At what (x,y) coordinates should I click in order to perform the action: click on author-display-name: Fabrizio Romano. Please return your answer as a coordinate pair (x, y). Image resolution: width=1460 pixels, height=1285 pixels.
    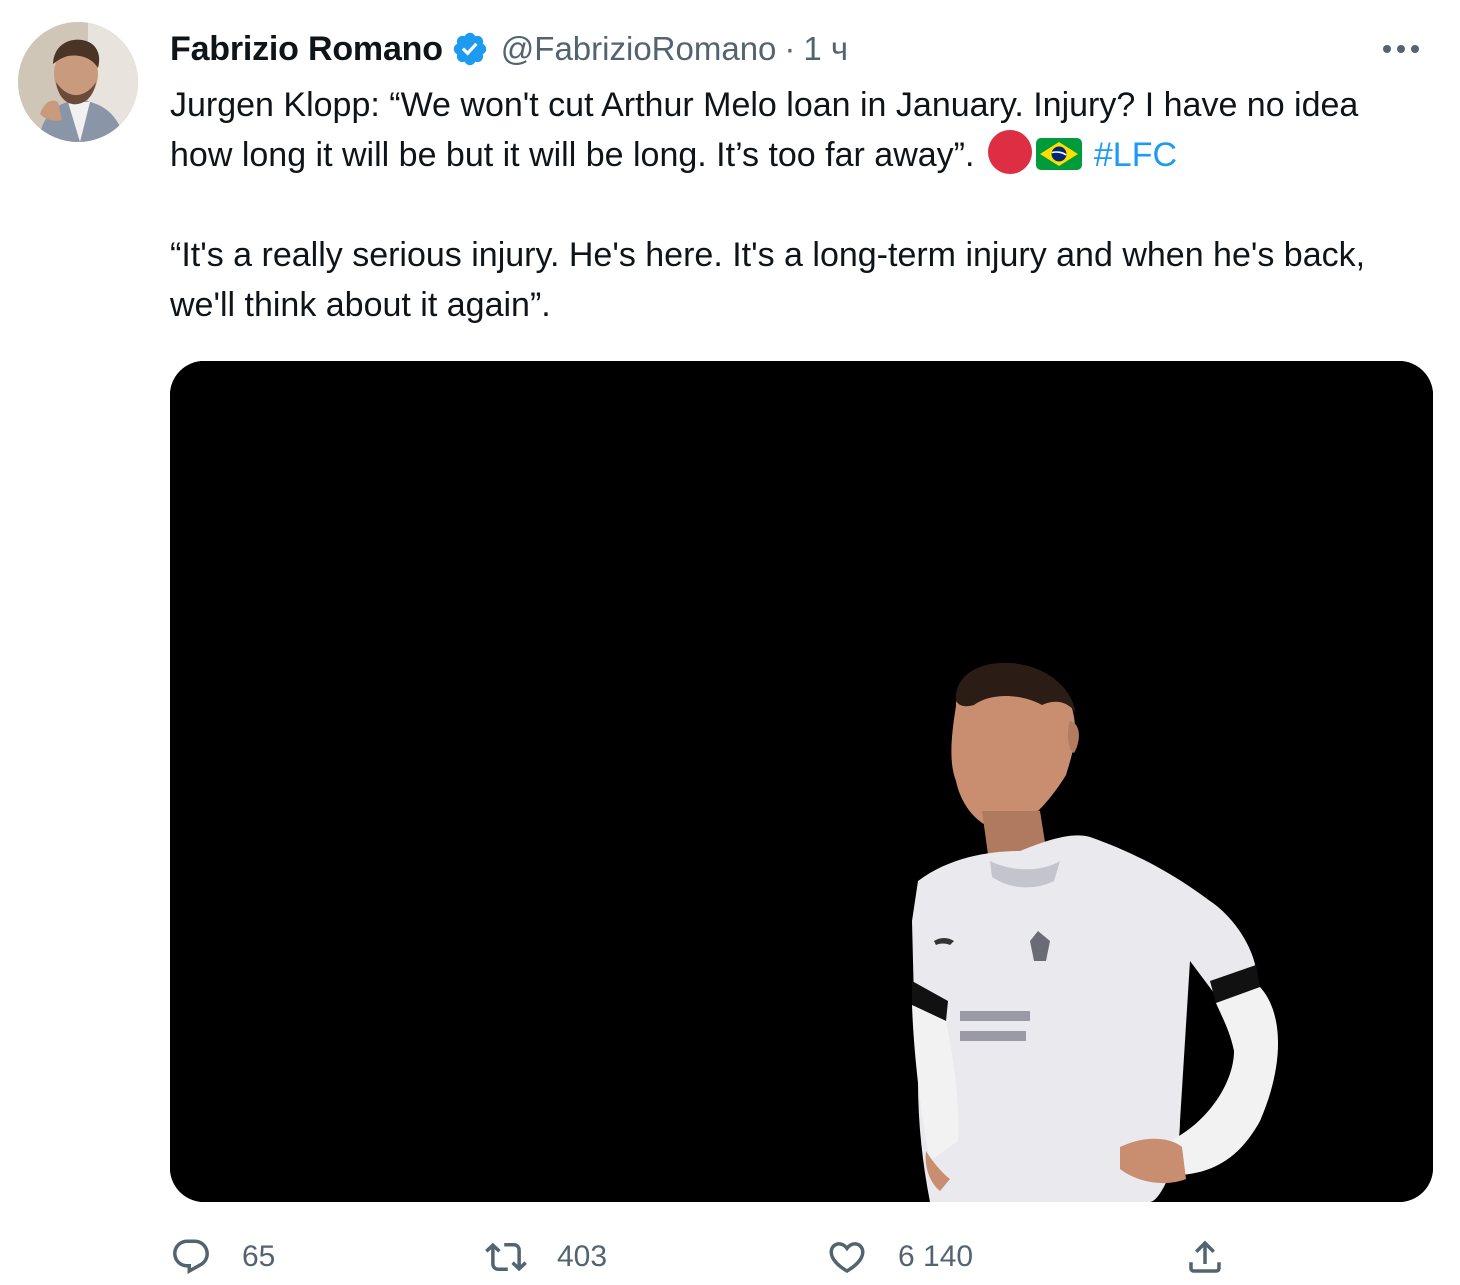
    Looking at the image, I should click on (306, 49).